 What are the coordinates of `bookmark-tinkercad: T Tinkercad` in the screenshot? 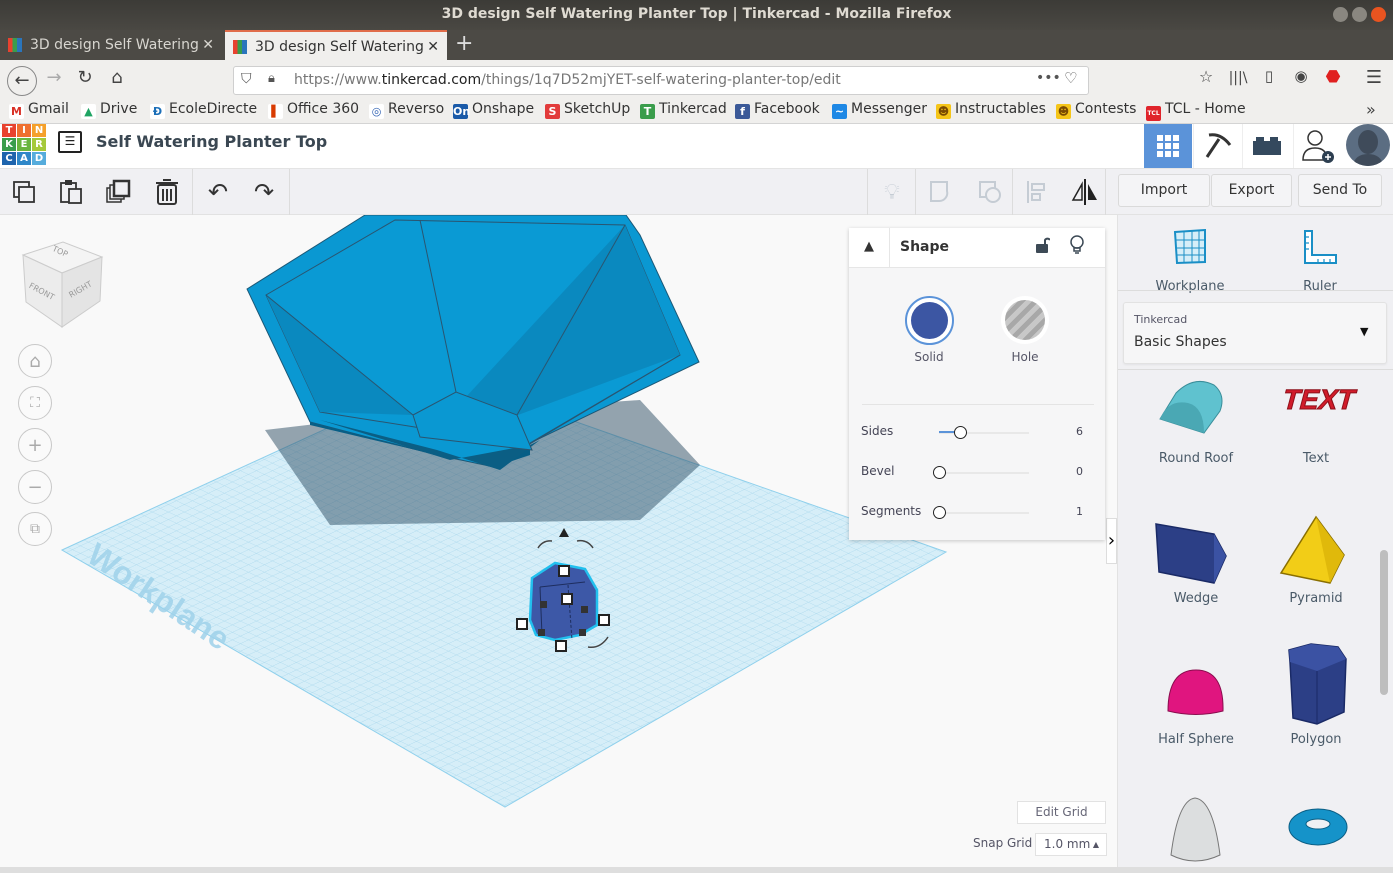 It's located at (683, 110).